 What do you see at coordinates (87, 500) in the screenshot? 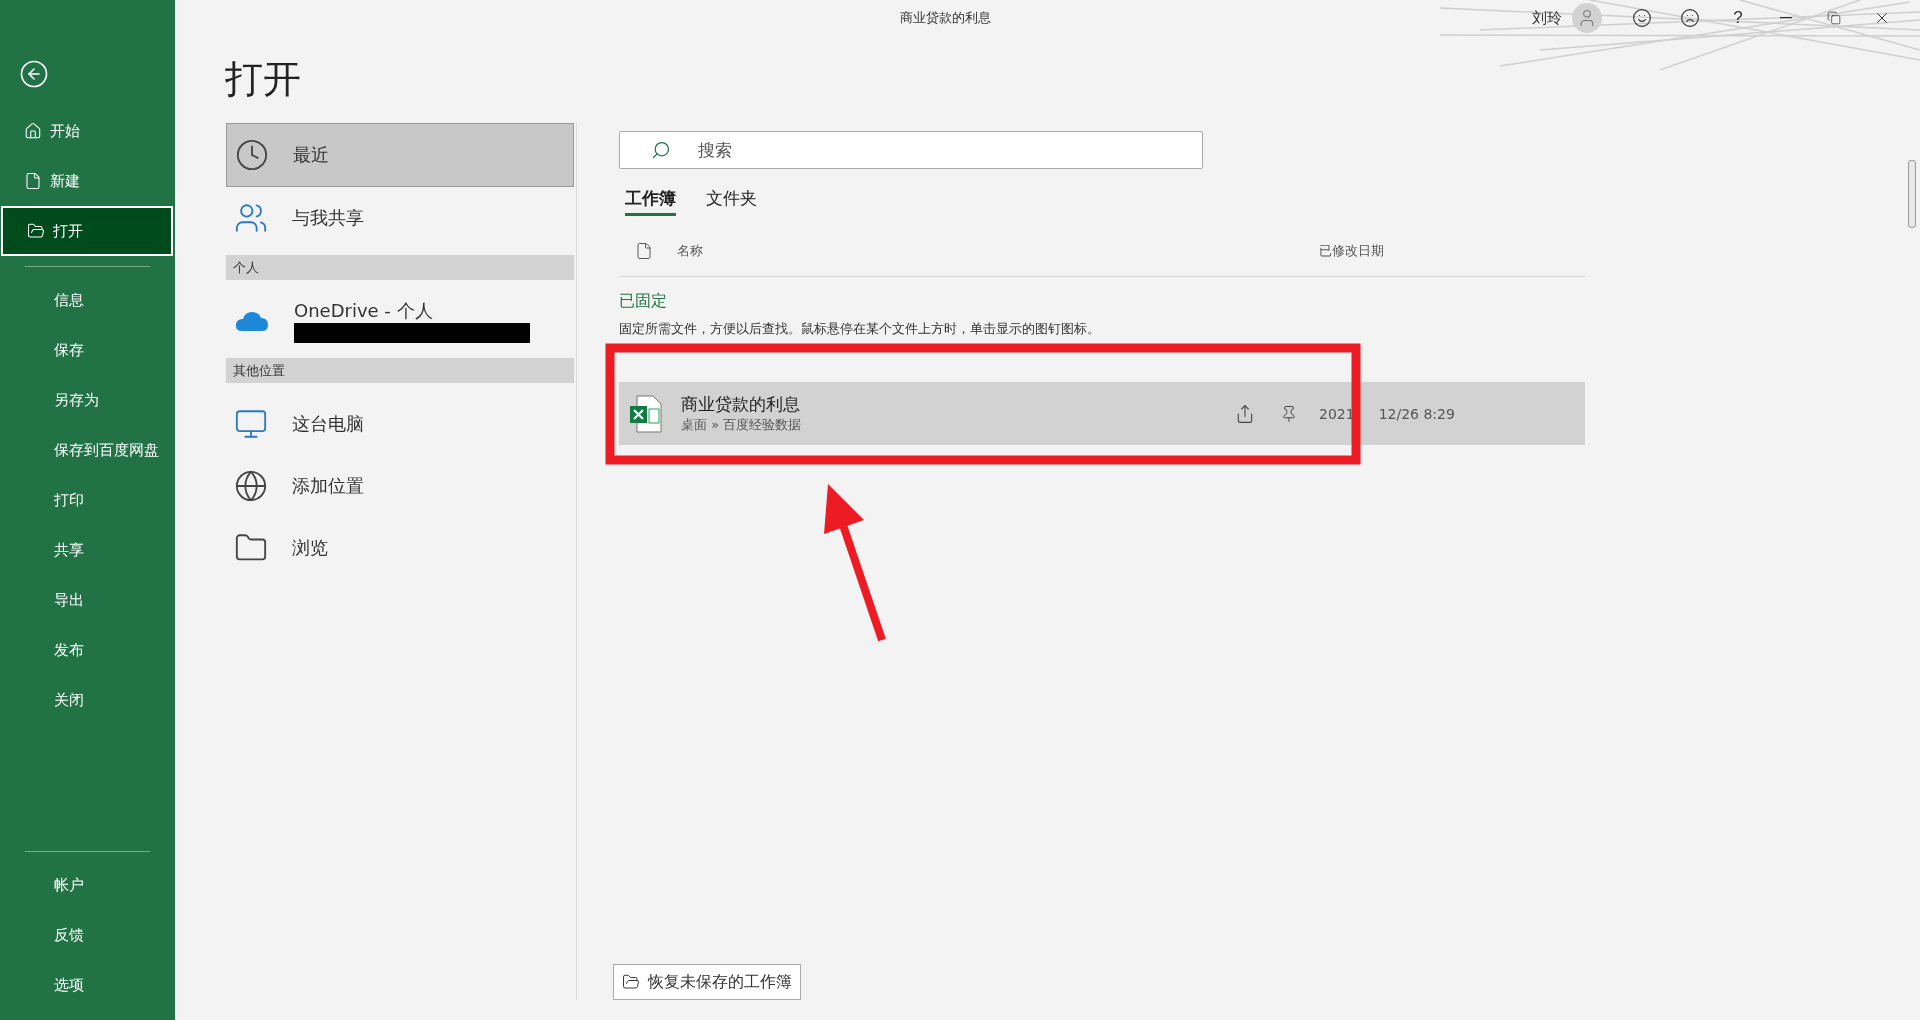
I see `menu-item: 打印` at bounding box center [87, 500].